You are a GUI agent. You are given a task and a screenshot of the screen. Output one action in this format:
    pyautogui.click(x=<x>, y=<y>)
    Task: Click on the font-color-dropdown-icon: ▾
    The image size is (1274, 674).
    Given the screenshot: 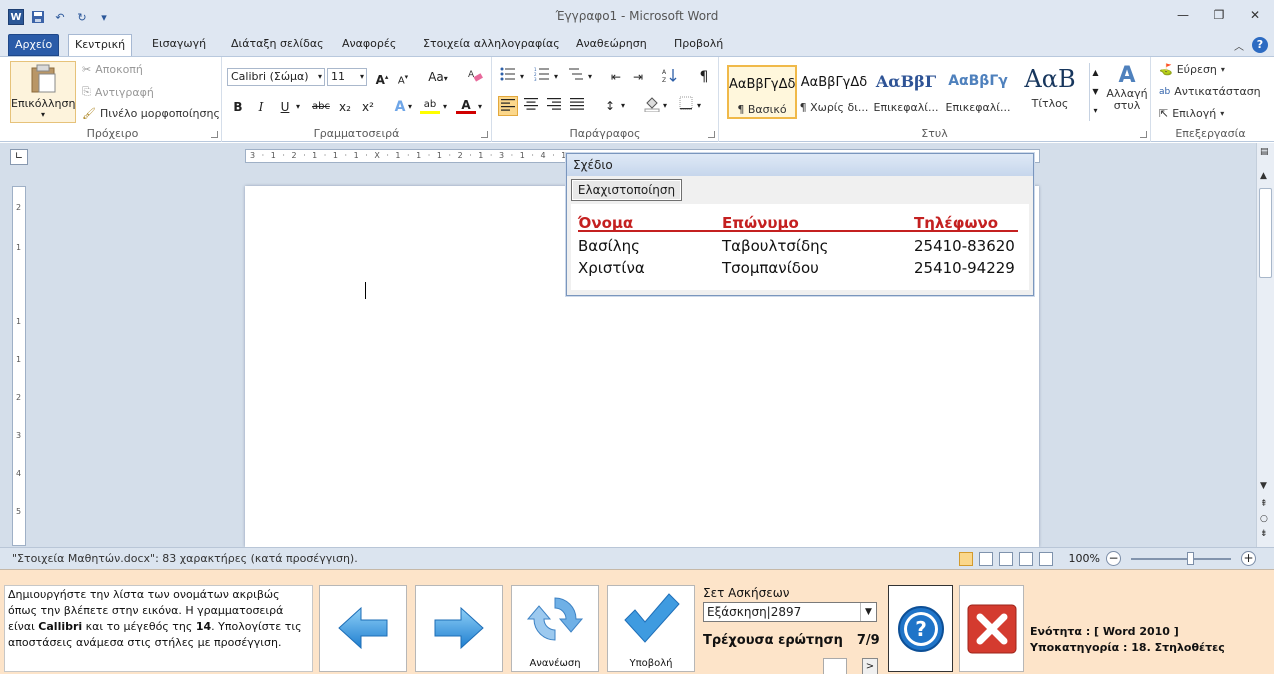 What is the action you would take?
    pyautogui.click(x=480, y=106)
    